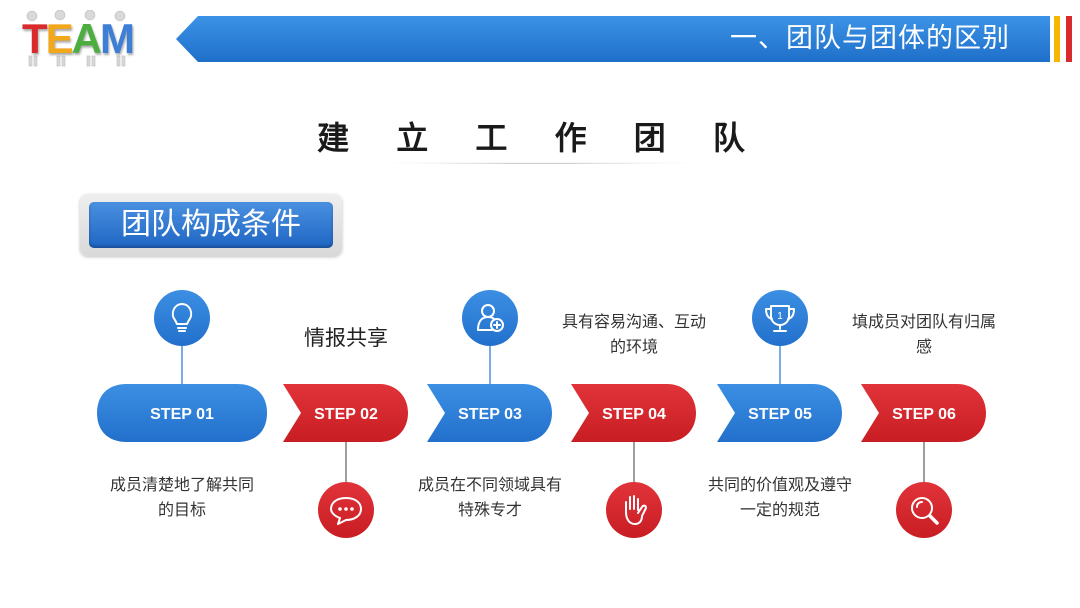 The height and width of the screenshot is (608, 1080). I want to click on caption-line: 的环境, so click(633, 346).